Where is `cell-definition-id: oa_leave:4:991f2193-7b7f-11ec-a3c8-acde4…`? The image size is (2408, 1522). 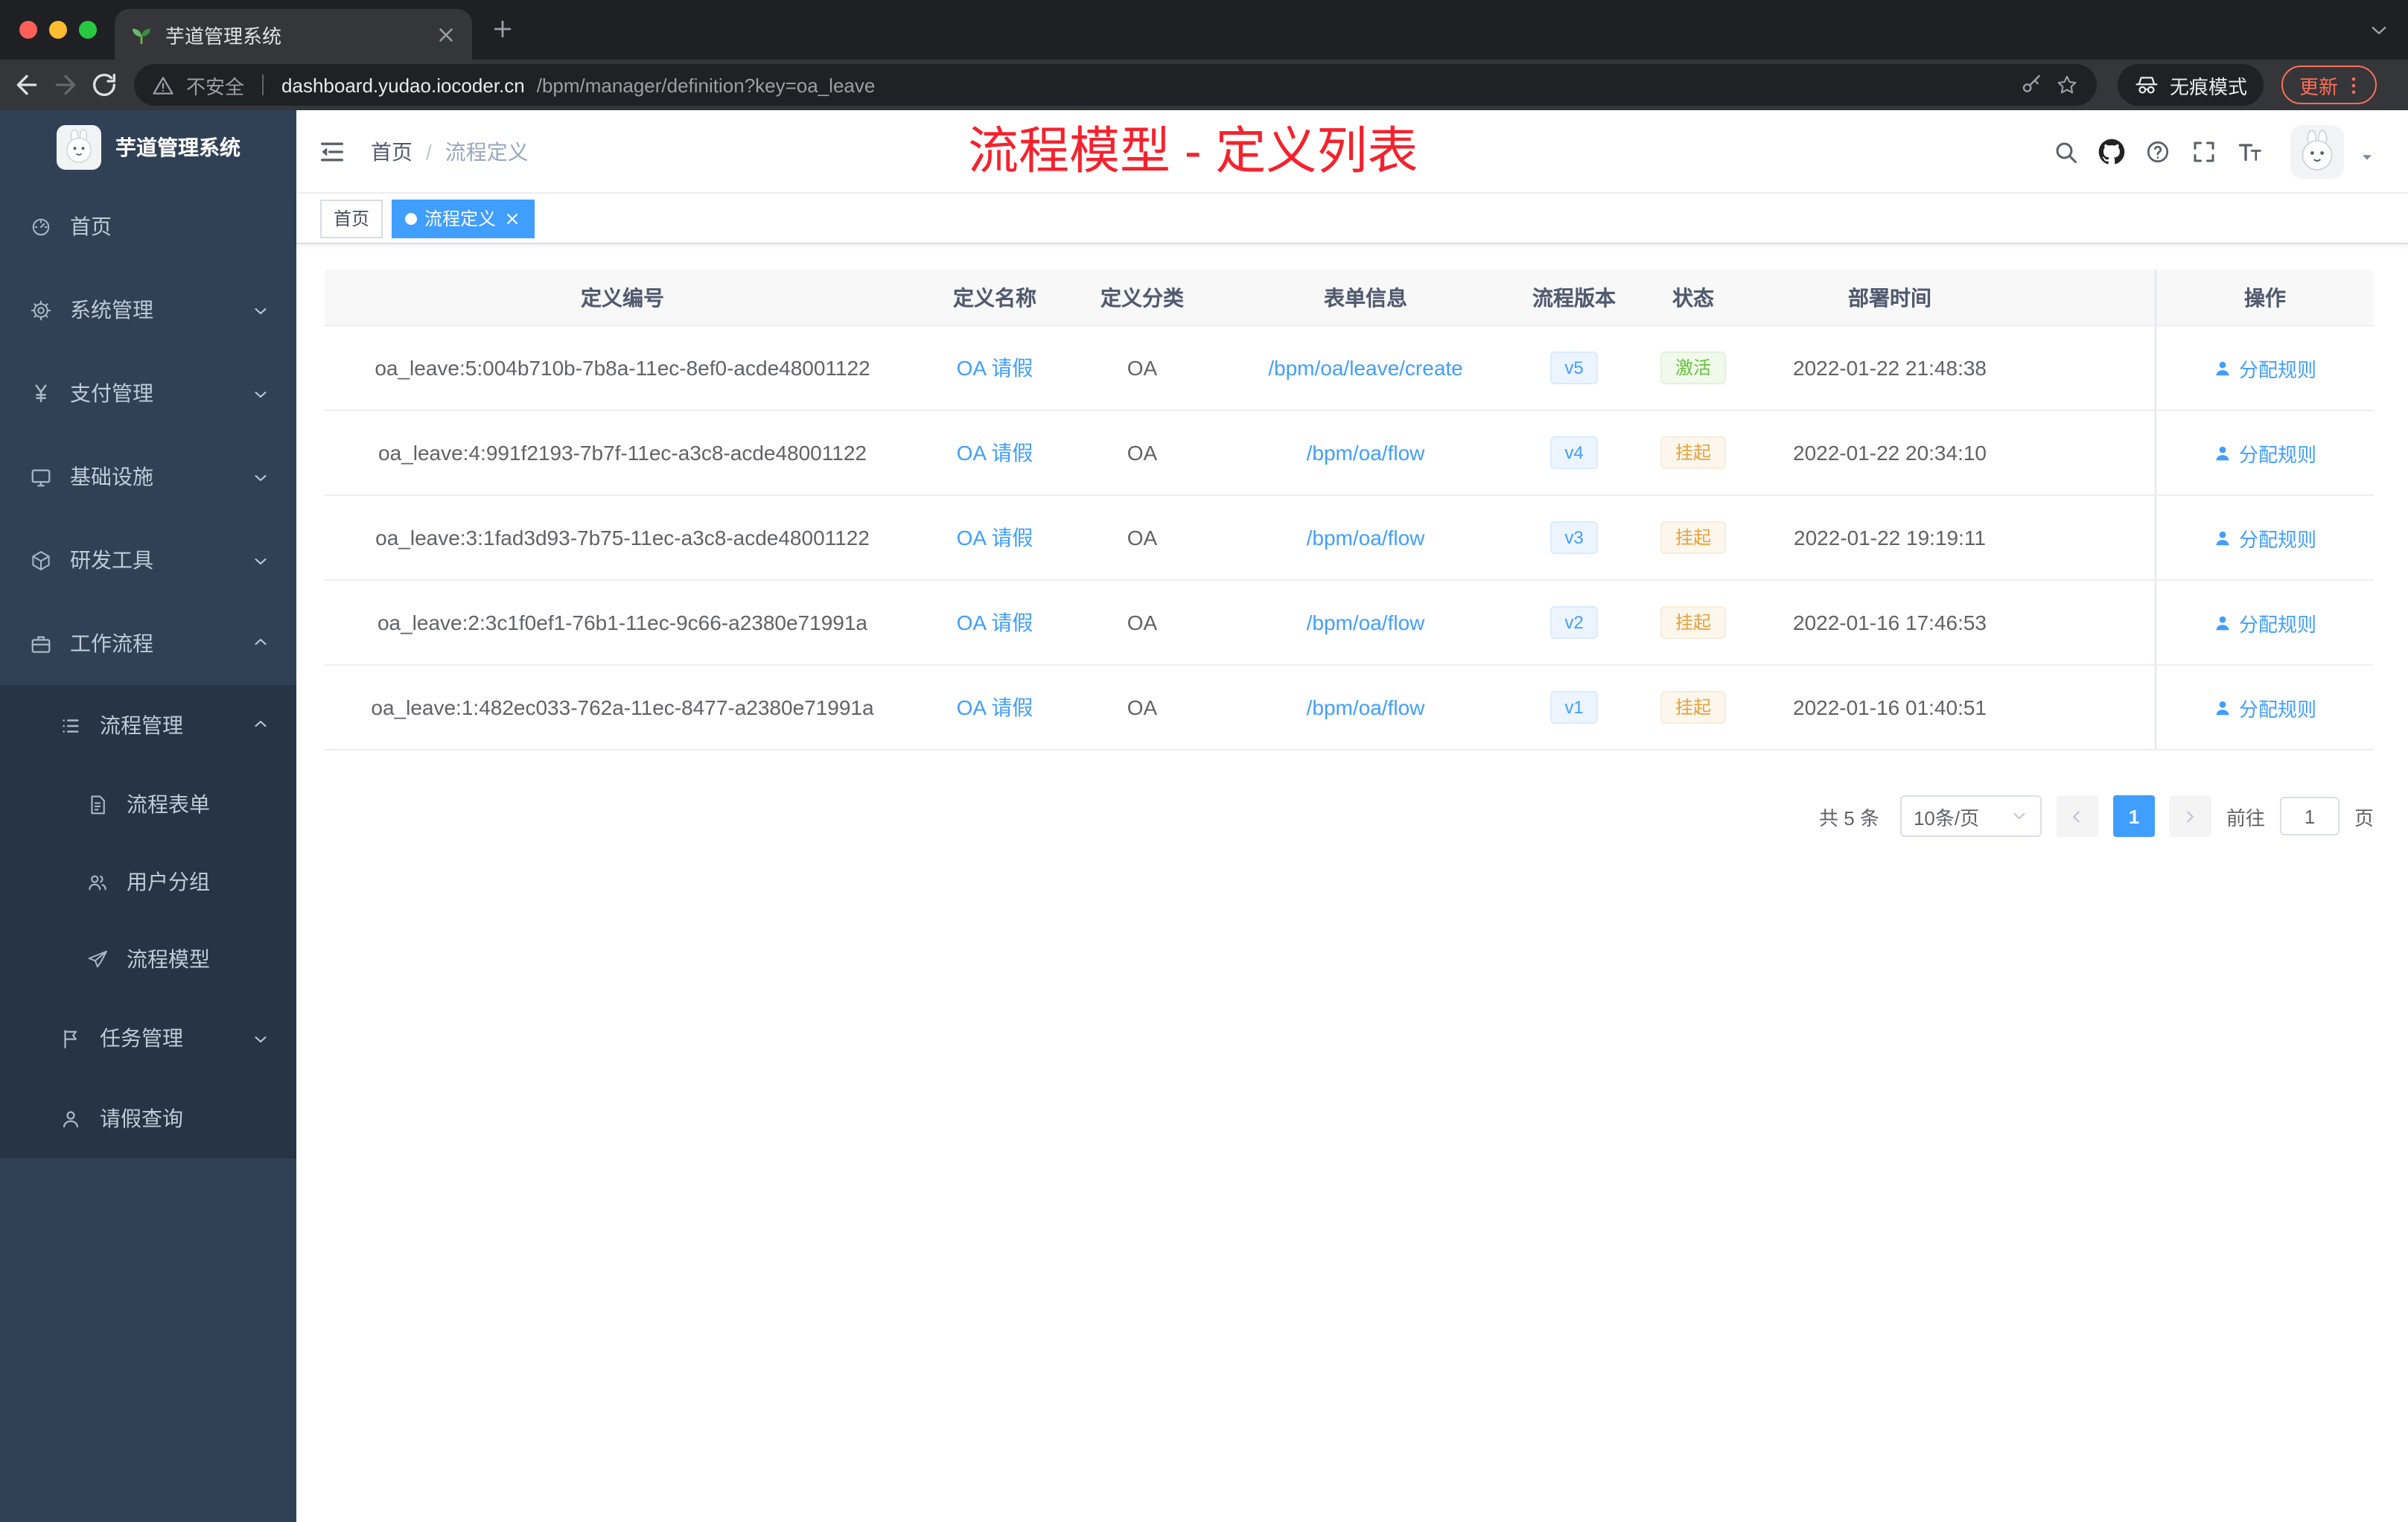 cell-definition-id: oa_leave:4:991f2193-7b7f-11ec-a3c8-acde4… is located at coordinates (622, 453).